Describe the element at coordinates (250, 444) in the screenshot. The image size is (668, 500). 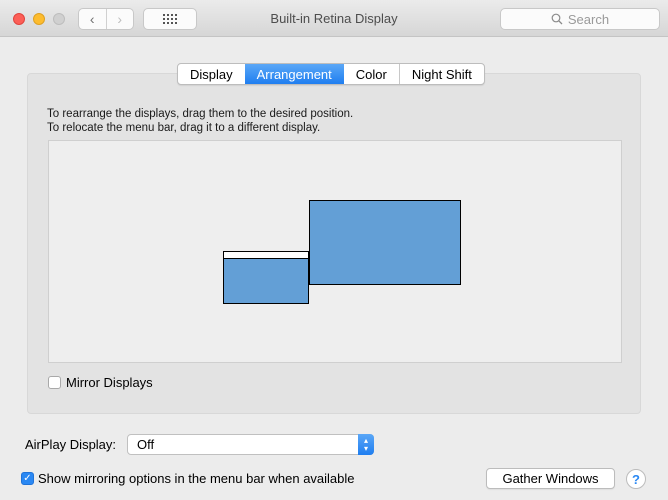
I see `airplay-display-select: Off ▴ ▾` at that location.